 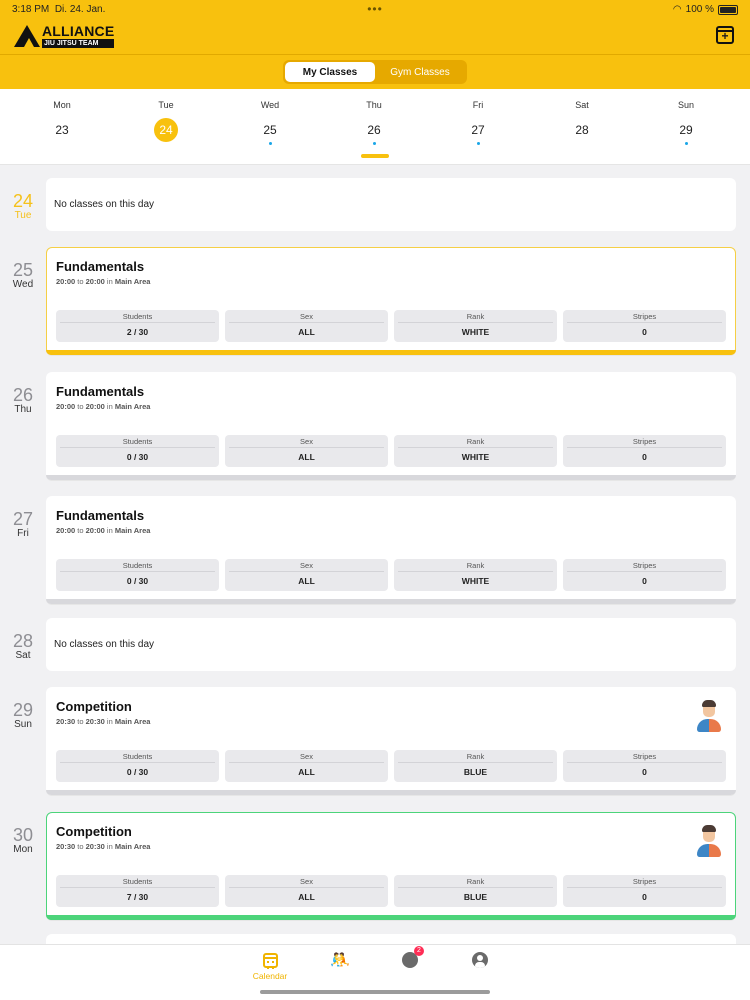 I want to click on week-strip: Mon 23 Tue 24 Wed 25 Thu 26 Fri 27 Sat 28 Sun 29, so click(x=375, y=127).